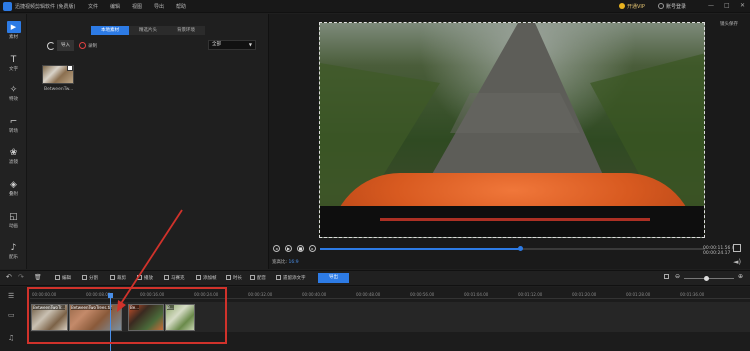 This screenshot has height=351, width=750. Describe the element at coordinates (13, 90) in the screenshot. I see `effects-icon: ✧` at that location.